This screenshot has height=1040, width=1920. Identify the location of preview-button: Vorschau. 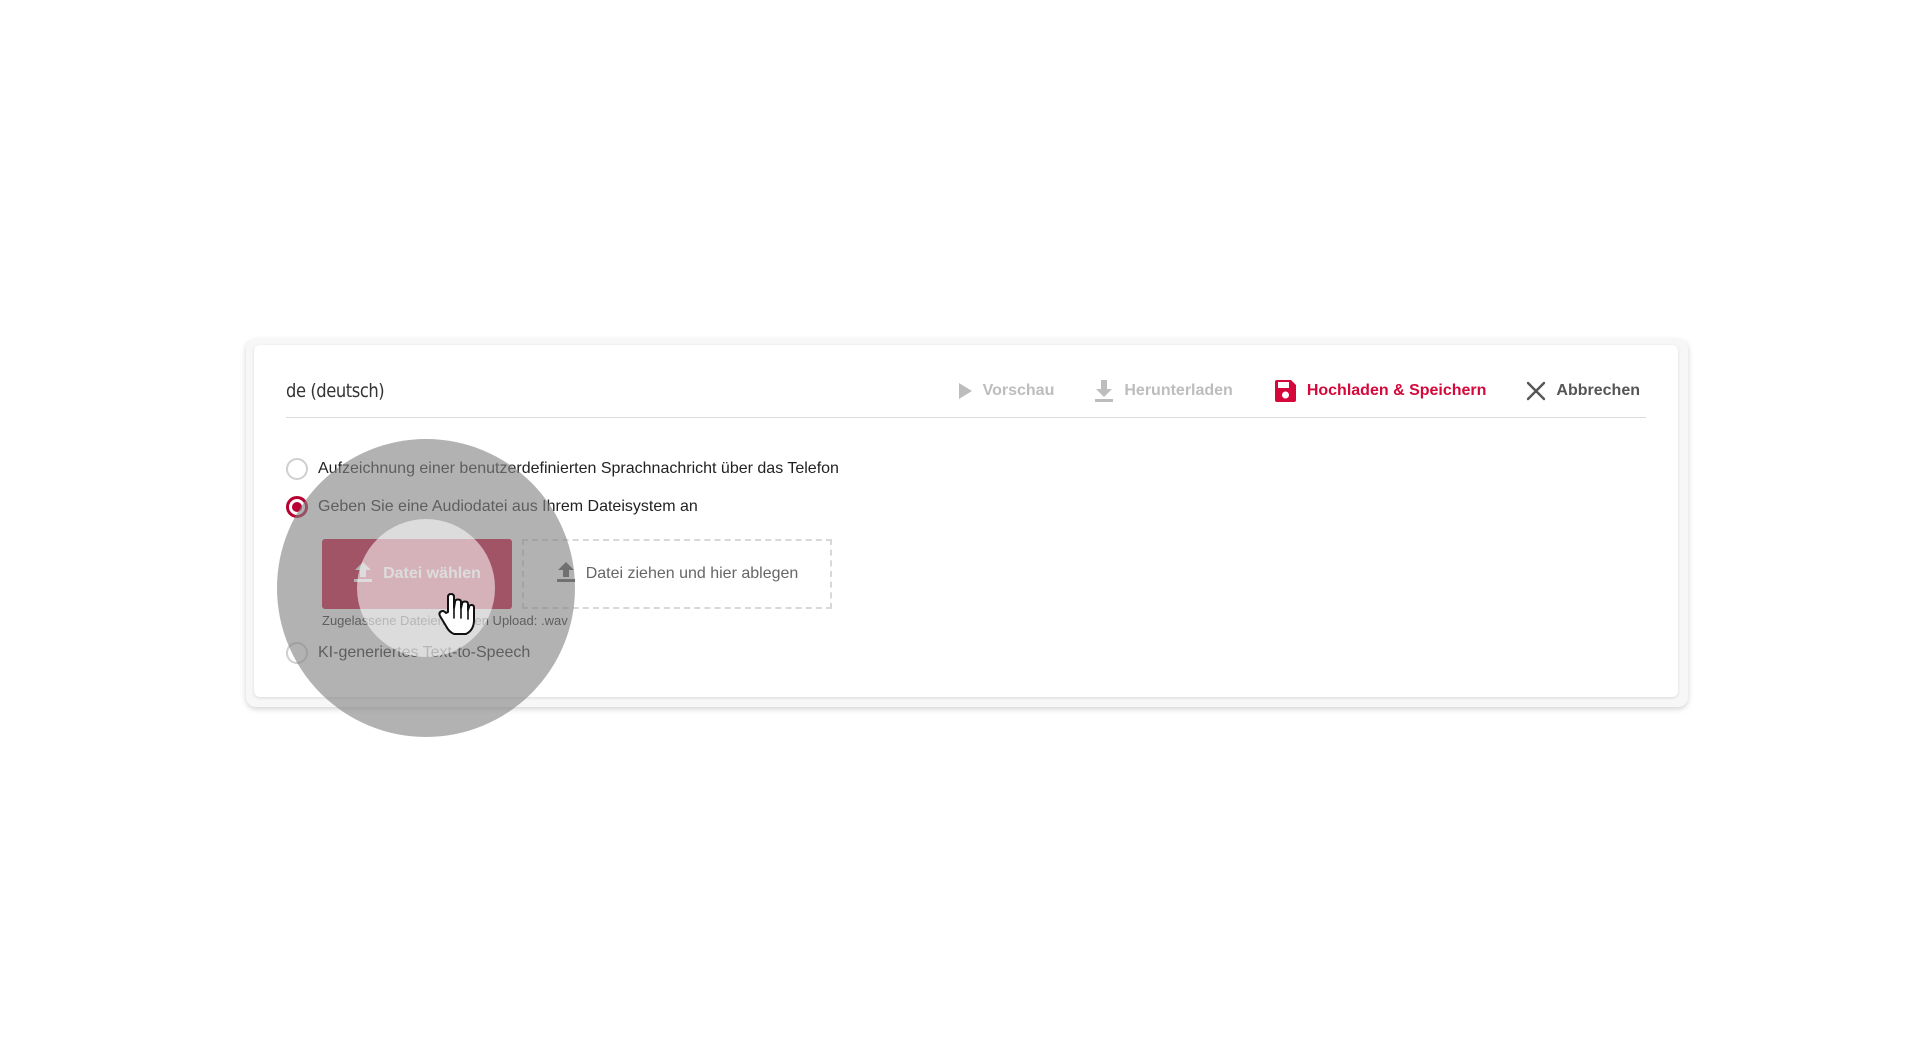
(1006, 391).